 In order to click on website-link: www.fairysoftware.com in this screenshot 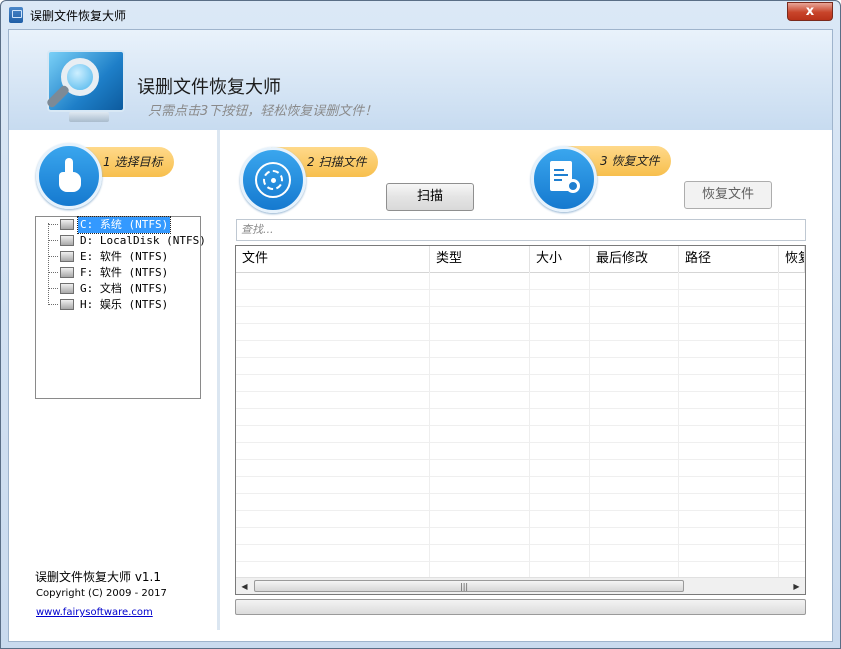, I will do `click(94, 612)`.